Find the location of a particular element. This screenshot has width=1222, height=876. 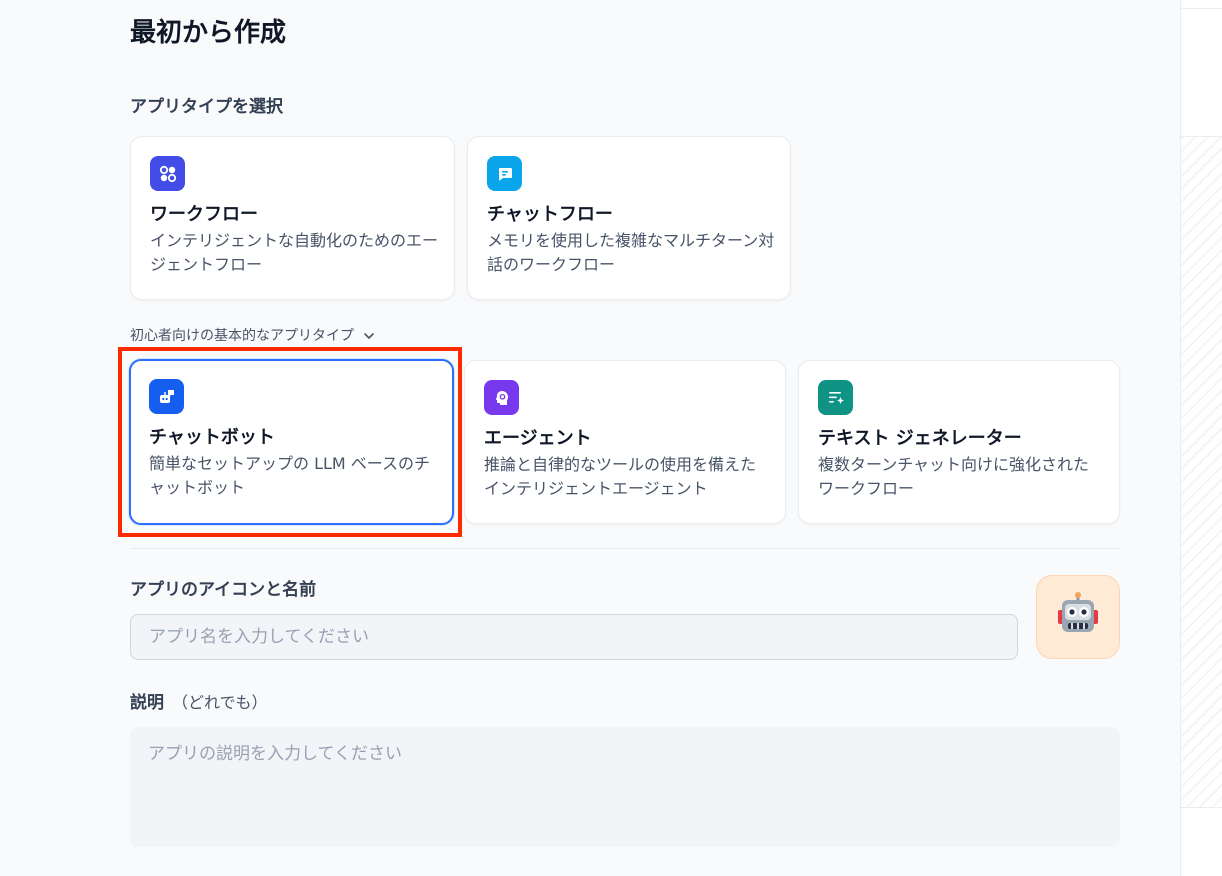

description-label-row: 説明 （どれでも） is located at coordinates (199, 703).